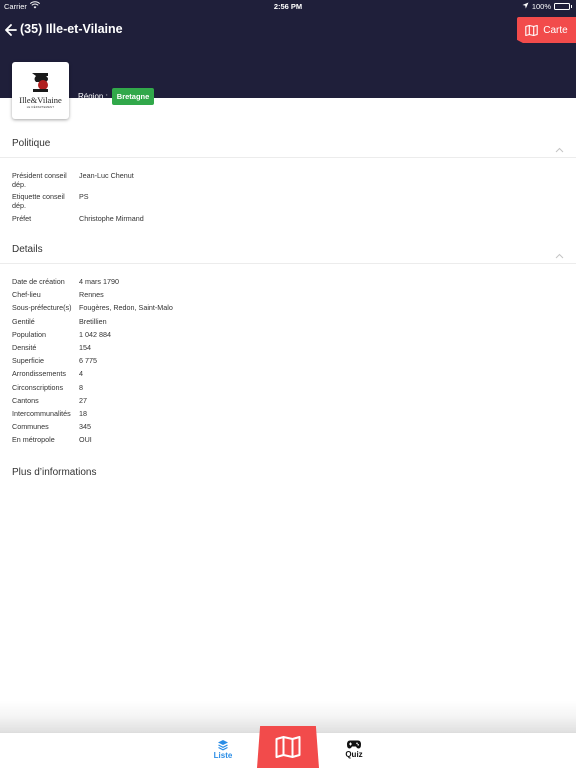 Image resolution: width=576 pixels, height=768 pixels. Describe the element at coordinates (42, 308) in the screenshot. I see `row-label: Sous-préfecture(s)` at that location.